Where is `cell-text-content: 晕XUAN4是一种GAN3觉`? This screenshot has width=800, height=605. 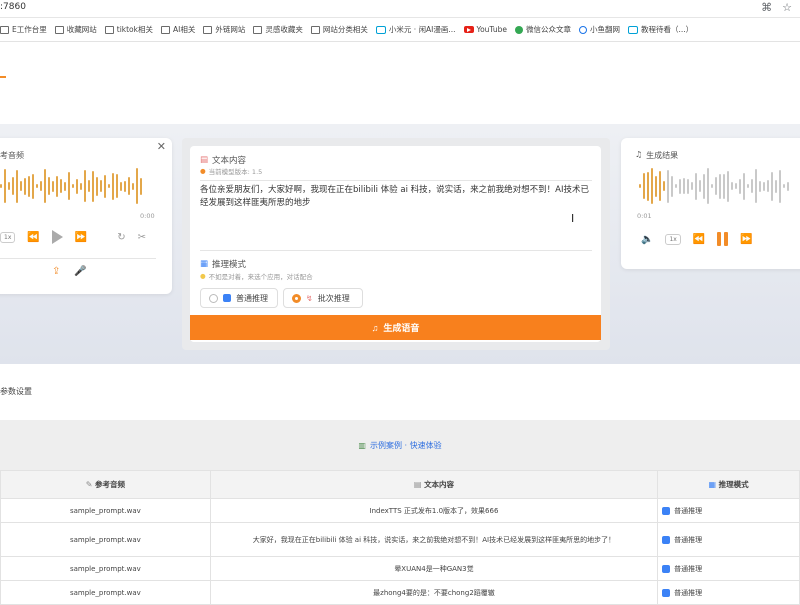
cell-text-content: 晕XUAN4是一种GAN3觉 is located at coordinates (434, 568).